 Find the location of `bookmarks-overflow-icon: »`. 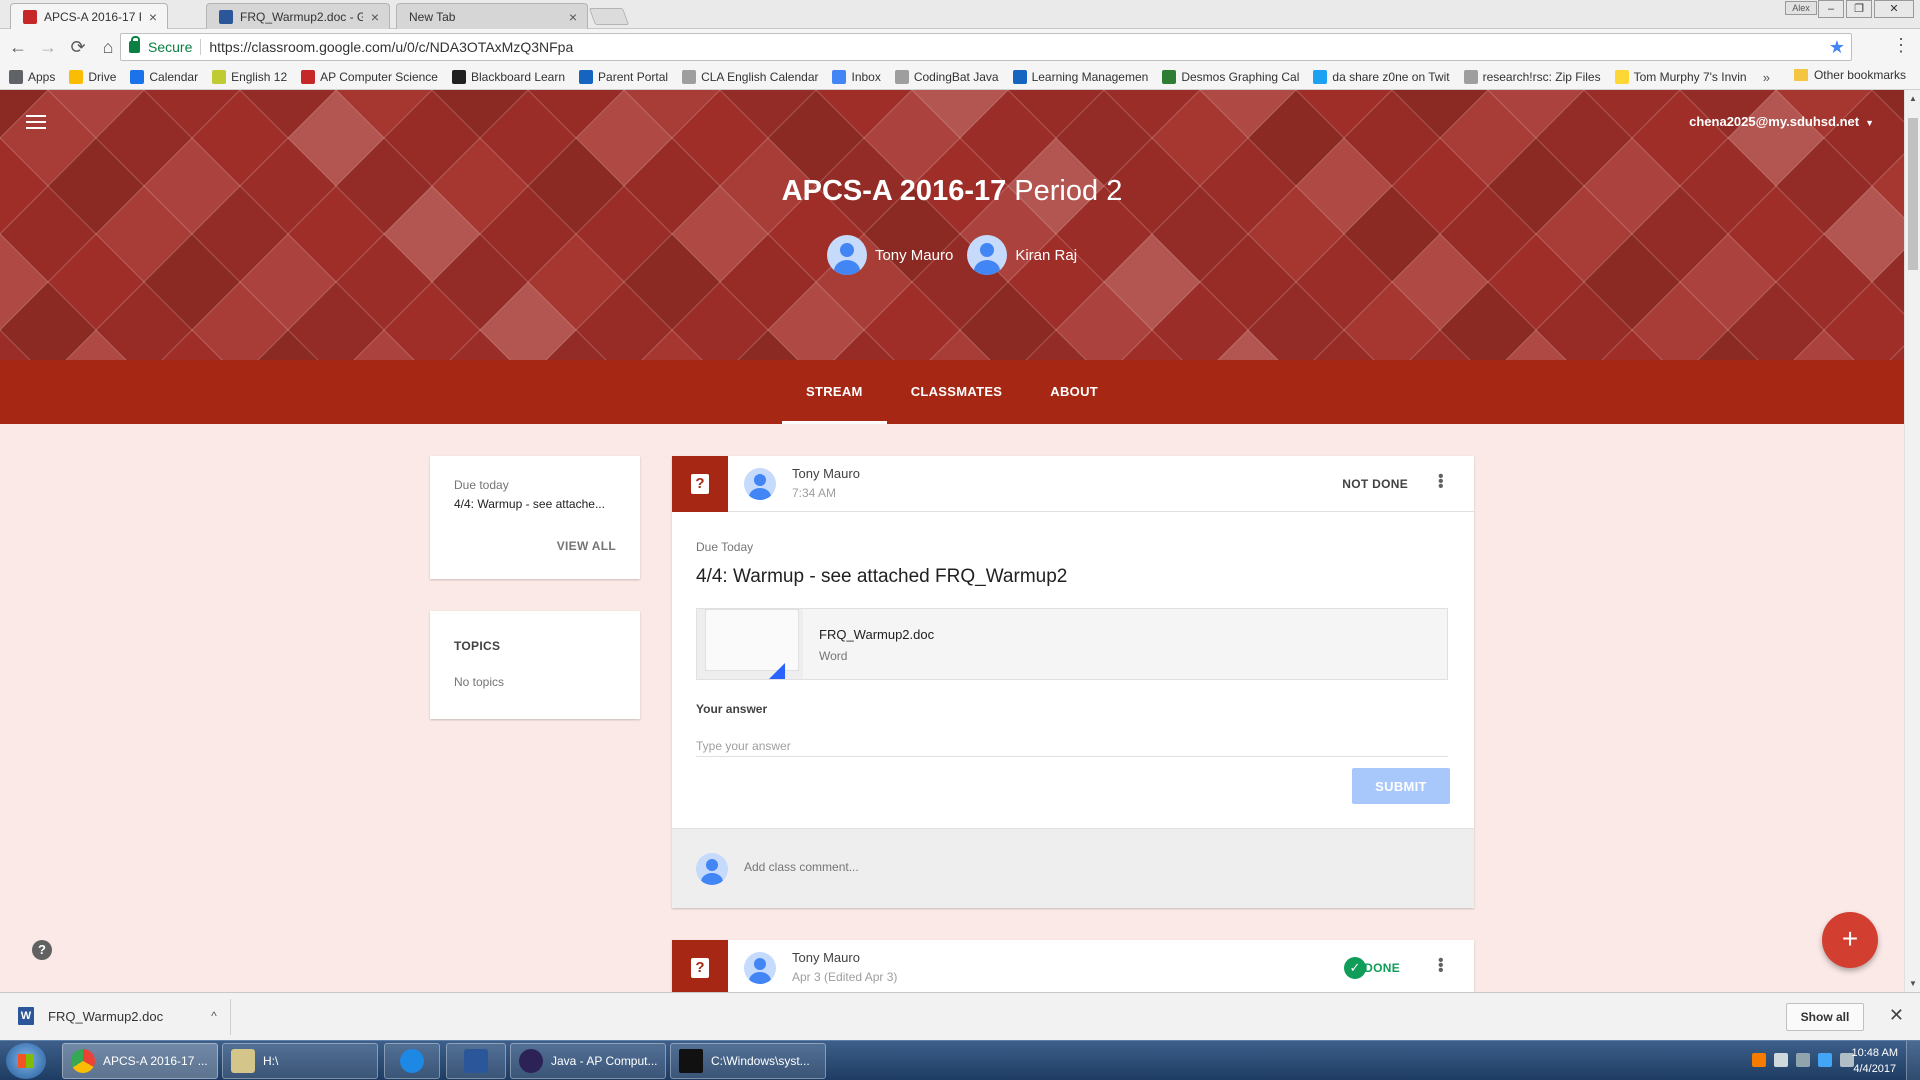

bookmarks-overflow-icon: » is located at coordinates (1766, 77).